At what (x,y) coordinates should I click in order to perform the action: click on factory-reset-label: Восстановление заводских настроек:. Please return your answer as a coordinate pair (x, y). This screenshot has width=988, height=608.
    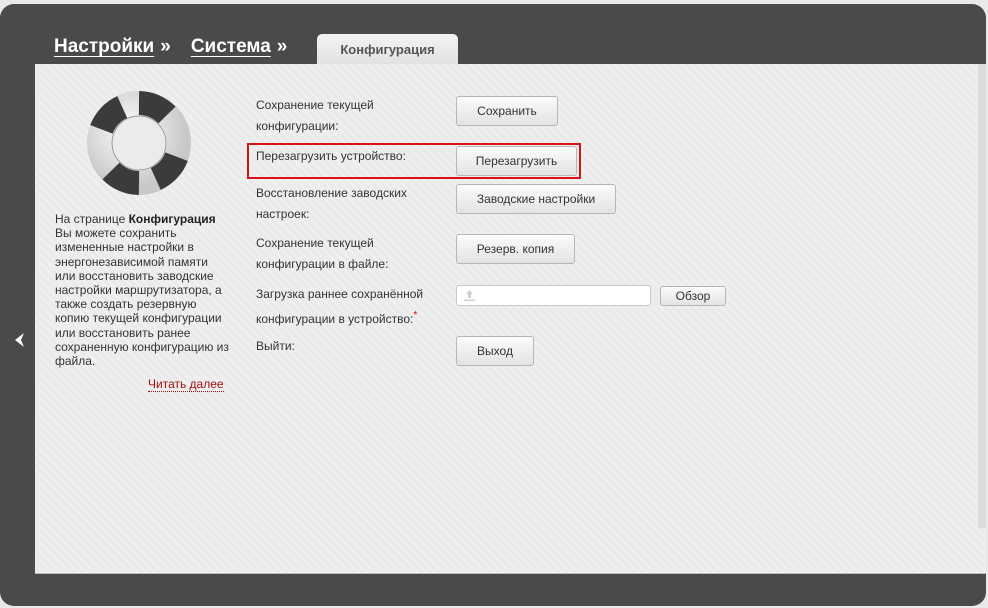
    Looking at the image, I should click on (331, 203).